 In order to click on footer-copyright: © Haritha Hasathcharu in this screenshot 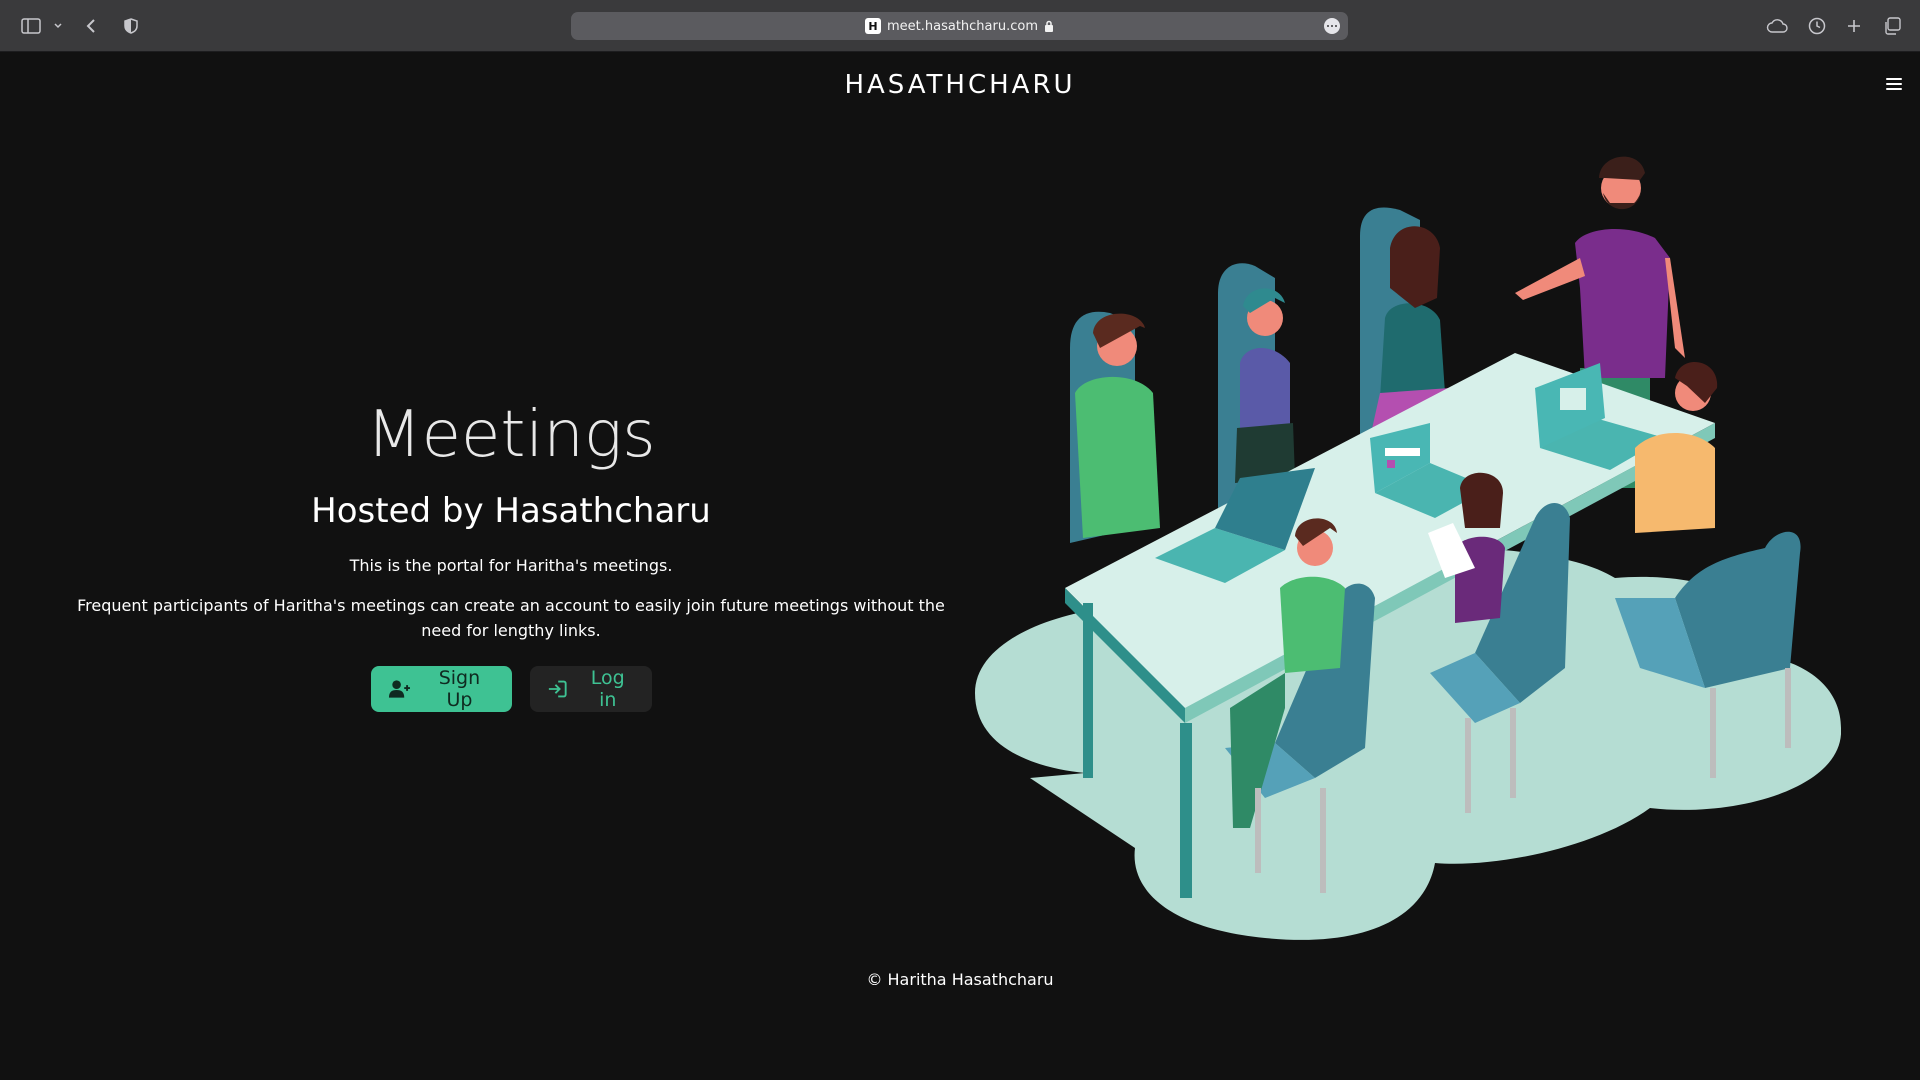, I will do `click(960, 979)`.